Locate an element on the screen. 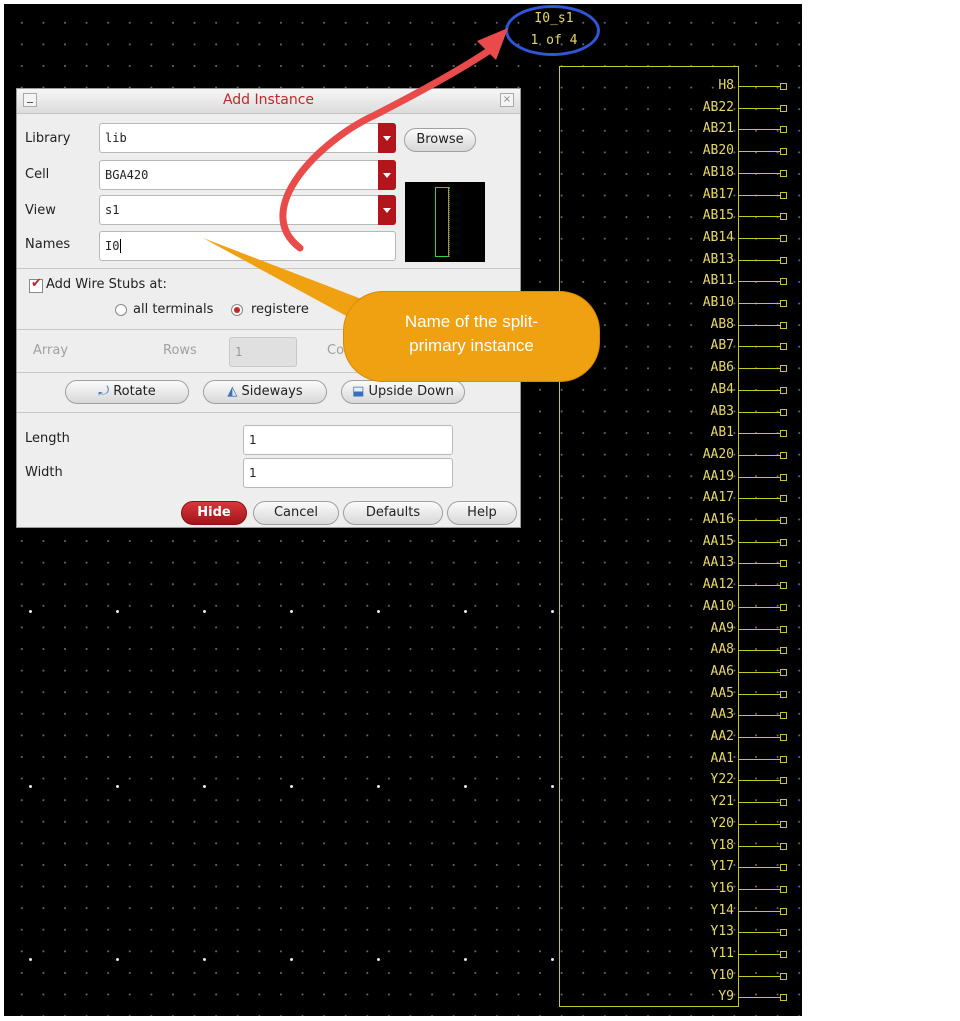 The image size is (960, 1021). length-label: Length is located at coordinates (47, 438).